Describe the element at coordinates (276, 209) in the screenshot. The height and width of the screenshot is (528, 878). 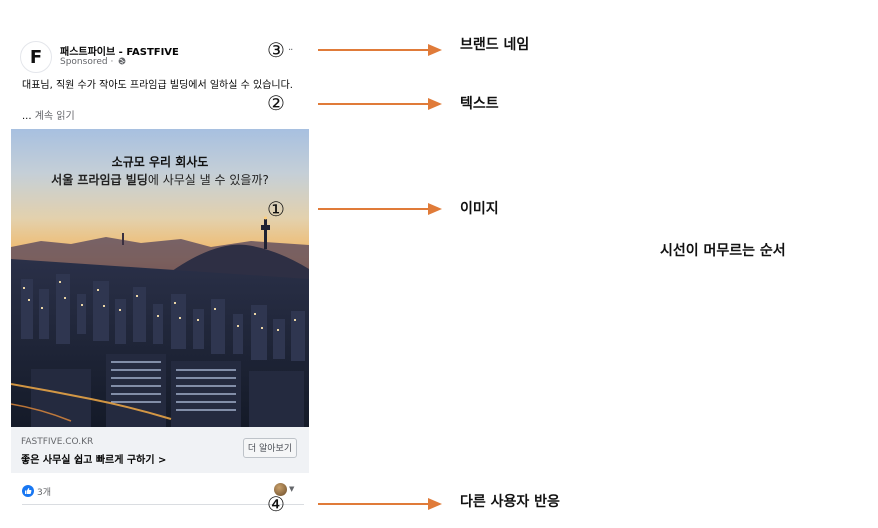
I see `marker-1: ①` at that location.